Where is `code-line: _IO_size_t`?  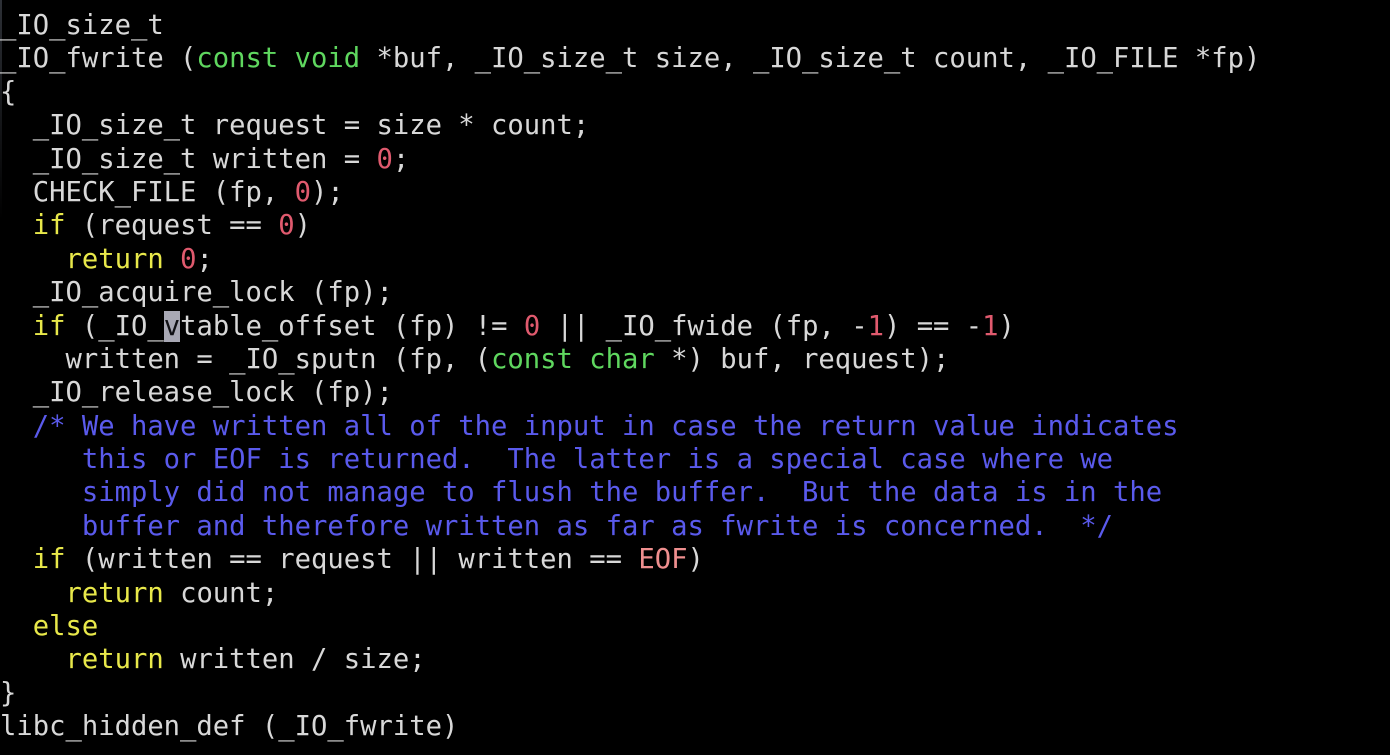
code-line: _IO_size_t is located at coordinates (695, 25).